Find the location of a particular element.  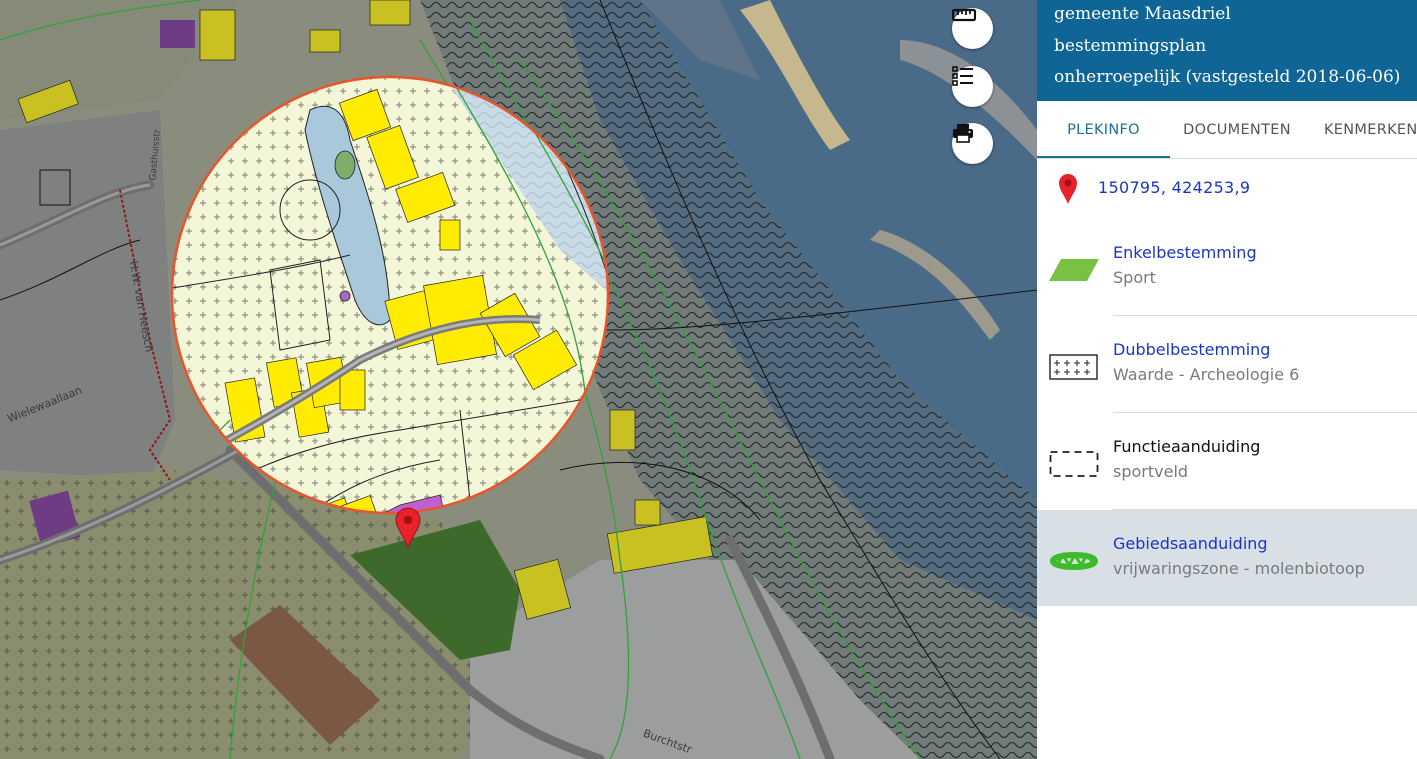

list-icon is located at coordinates (962, 76).